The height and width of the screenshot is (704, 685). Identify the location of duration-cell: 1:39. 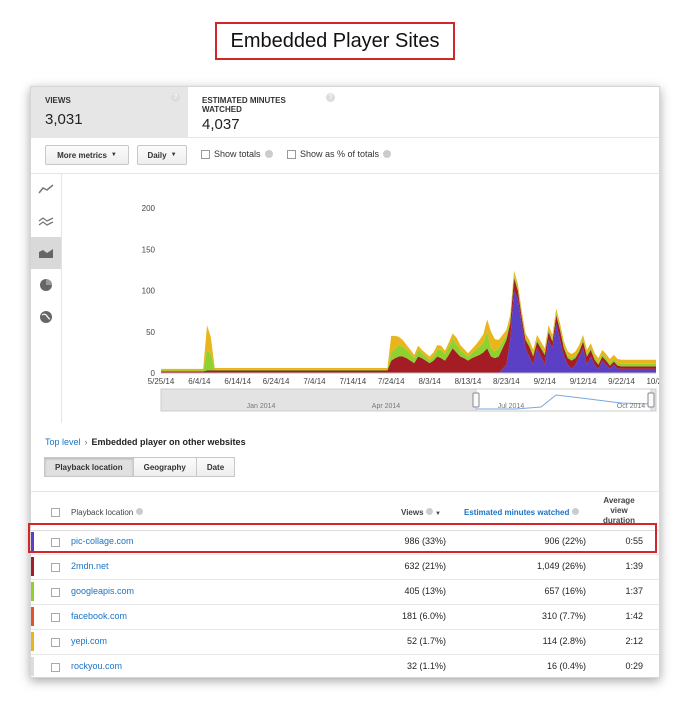
(634, 566).